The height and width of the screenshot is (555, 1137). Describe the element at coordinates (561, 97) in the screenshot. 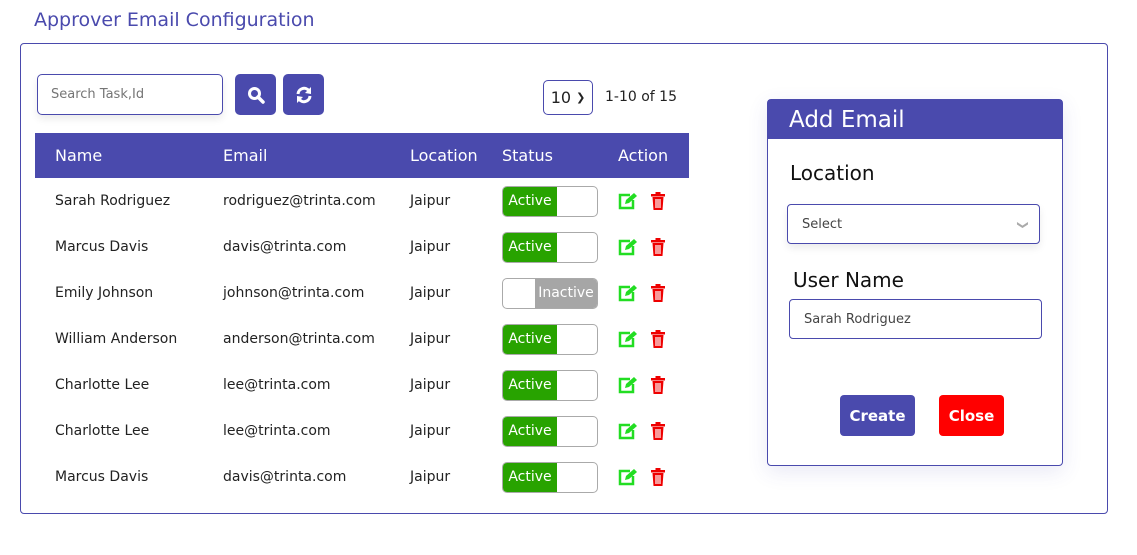

I see `page-size-value: 10` at that location.